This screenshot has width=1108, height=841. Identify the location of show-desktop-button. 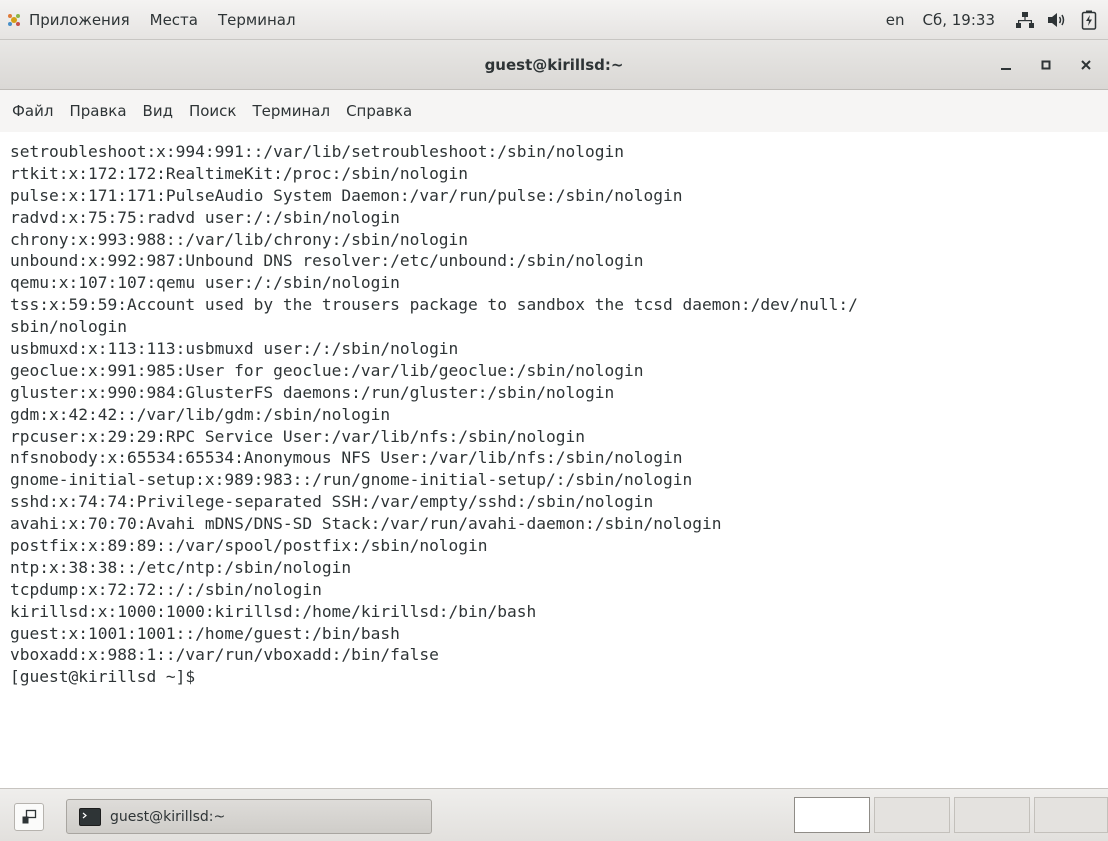
(29, 817).